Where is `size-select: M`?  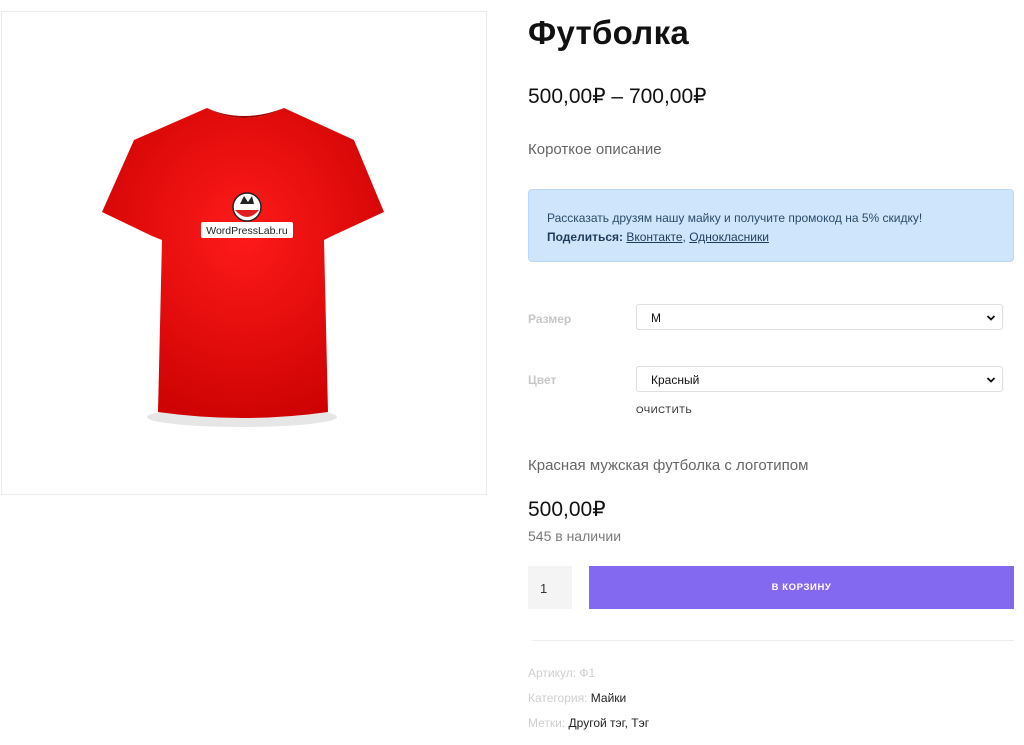
size-select: M is located at coordinates (819, 317).